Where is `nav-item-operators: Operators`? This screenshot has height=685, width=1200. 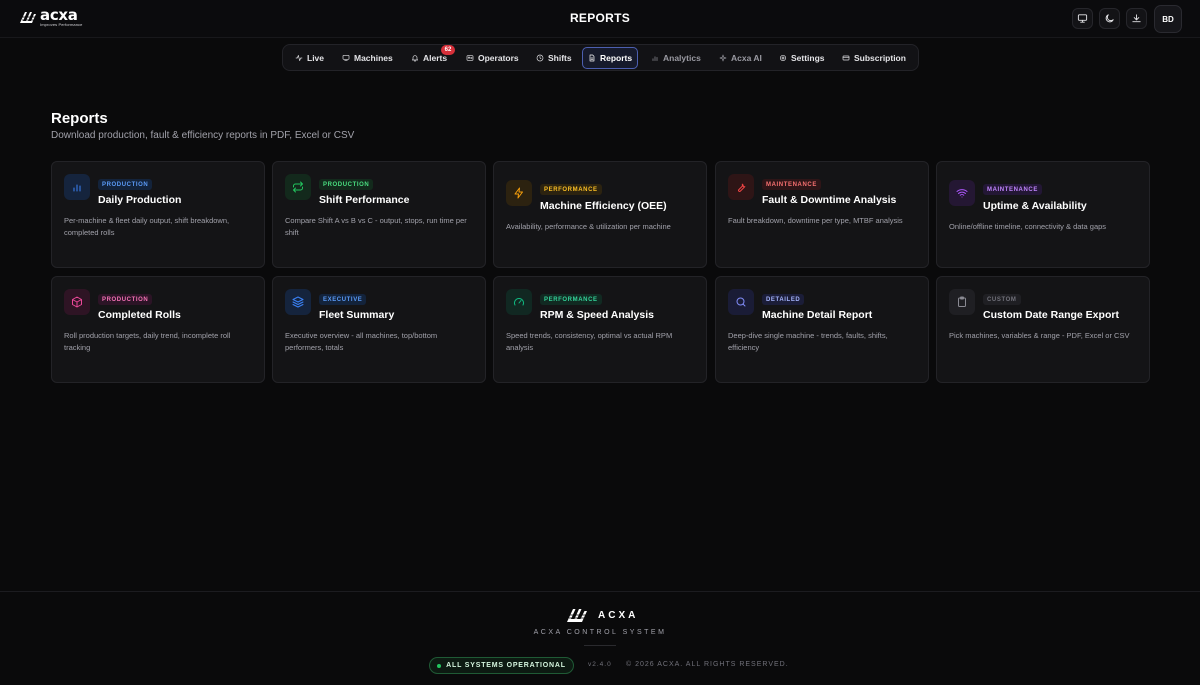 nav-item-operators: Operators is located at coordinates (492, 58).